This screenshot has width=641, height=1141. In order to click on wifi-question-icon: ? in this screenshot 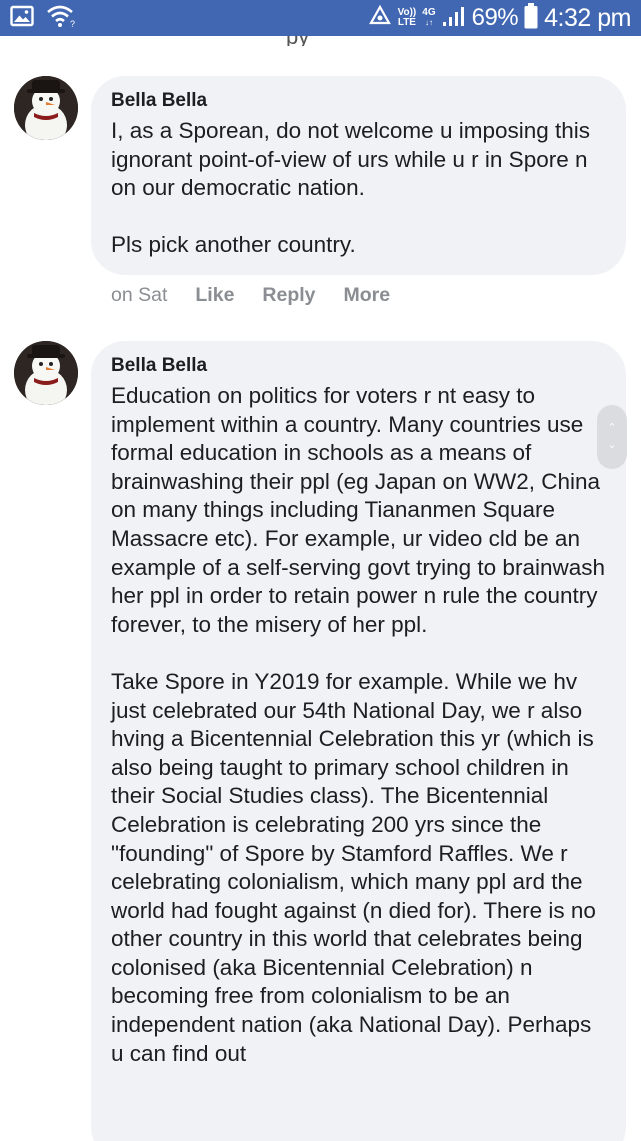, I will do `click(61, 18)`.